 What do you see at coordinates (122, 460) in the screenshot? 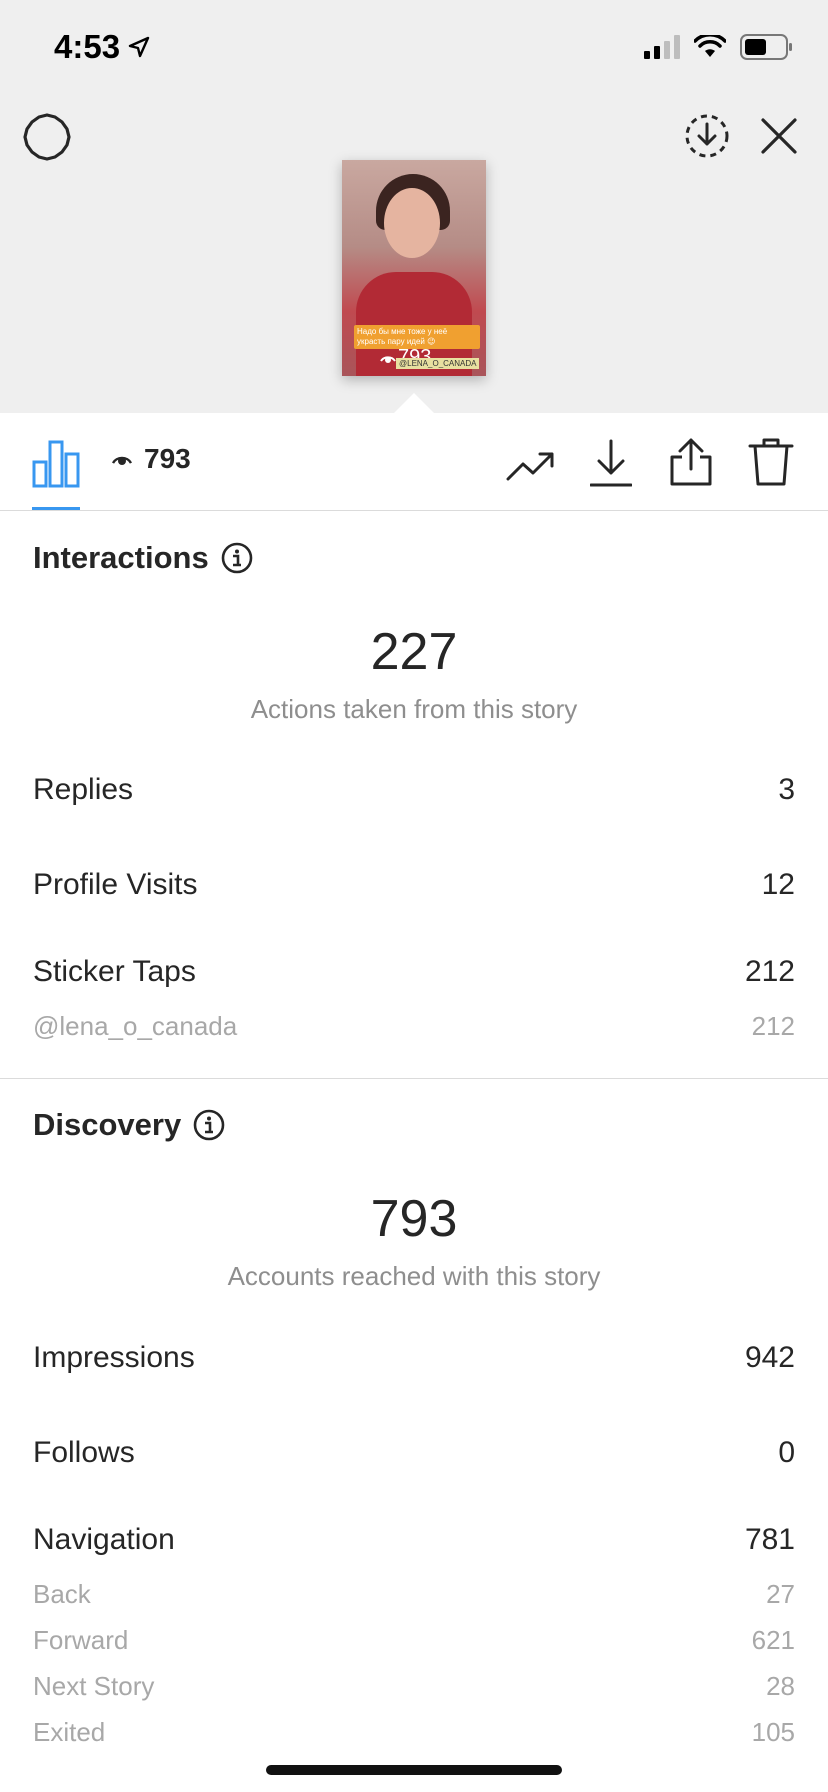
I see `eye-icon` at bounding box center [122, 460].